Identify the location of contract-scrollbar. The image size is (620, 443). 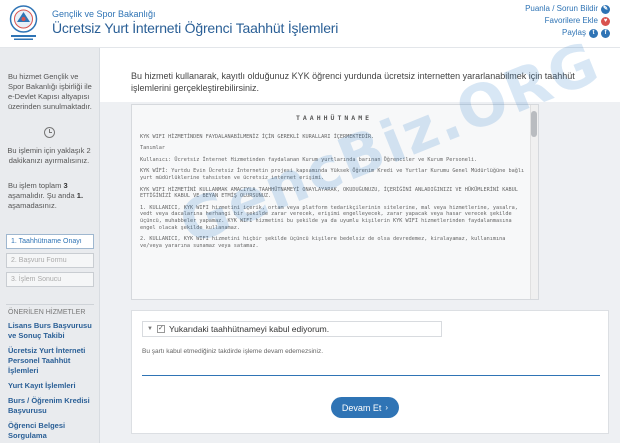
(534, 202).